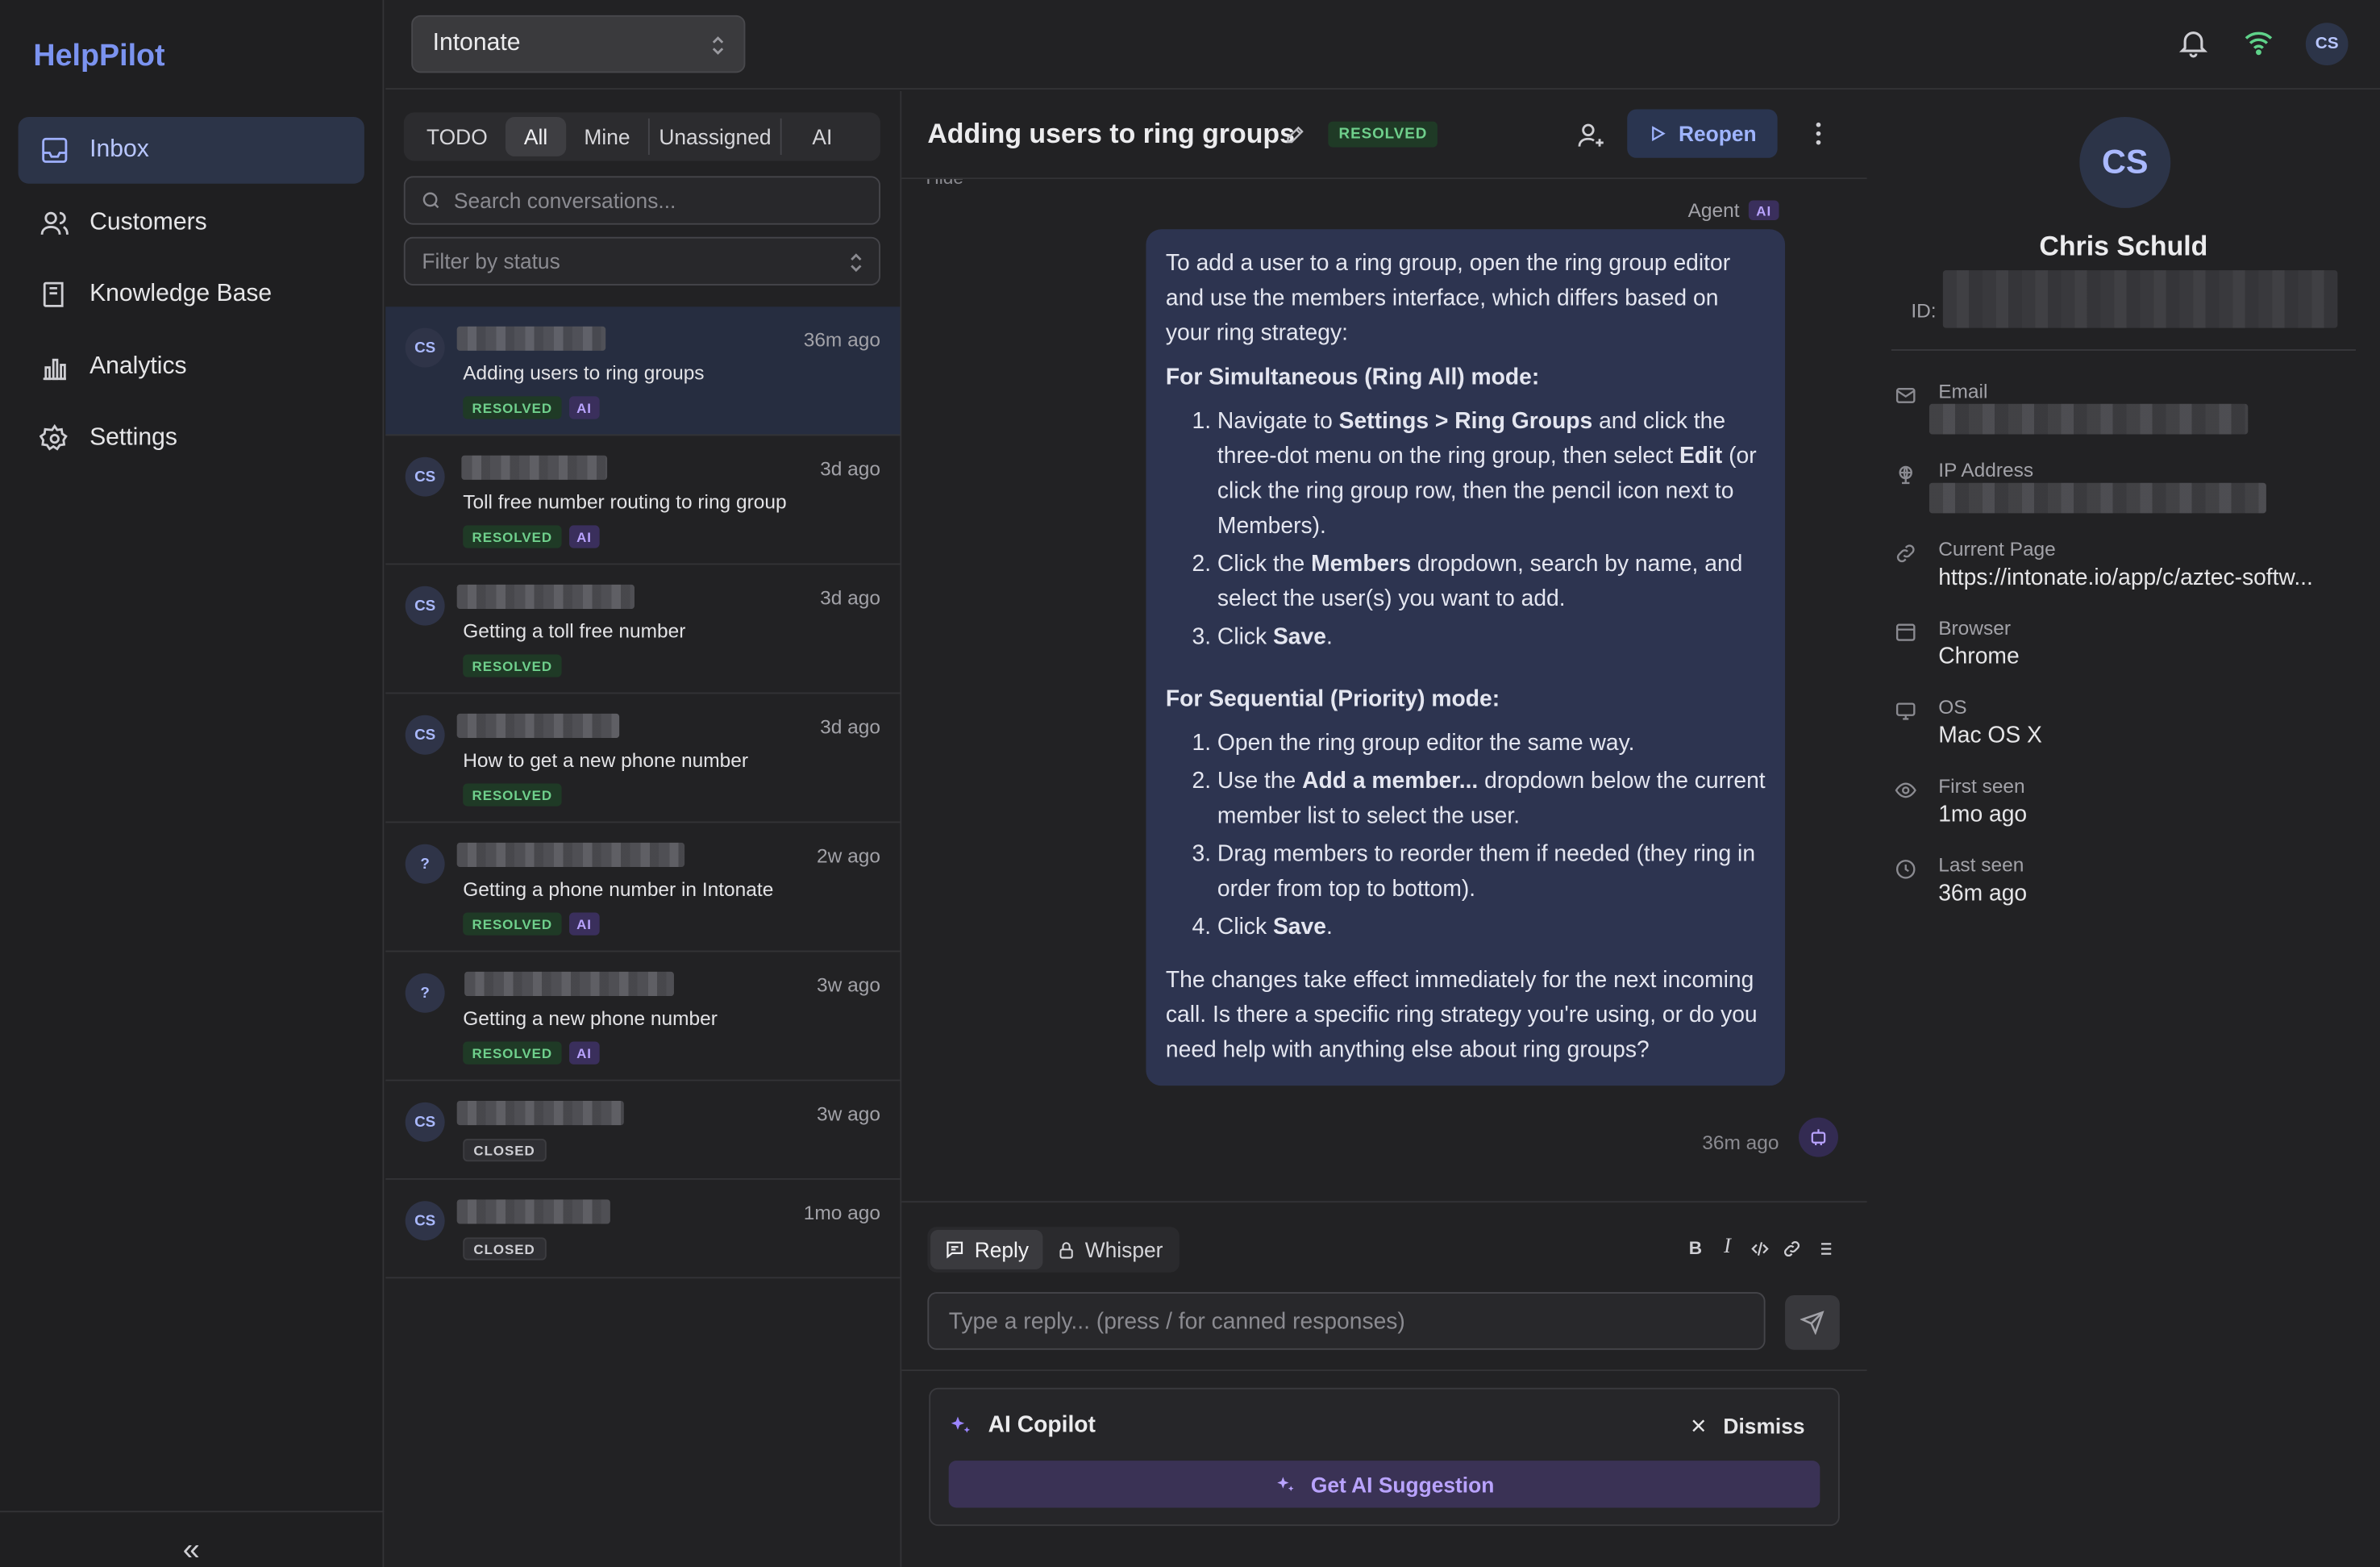  Describe the element at coordinates (1295, 134) in the screenshot. I see `pencil-icon` at that location.